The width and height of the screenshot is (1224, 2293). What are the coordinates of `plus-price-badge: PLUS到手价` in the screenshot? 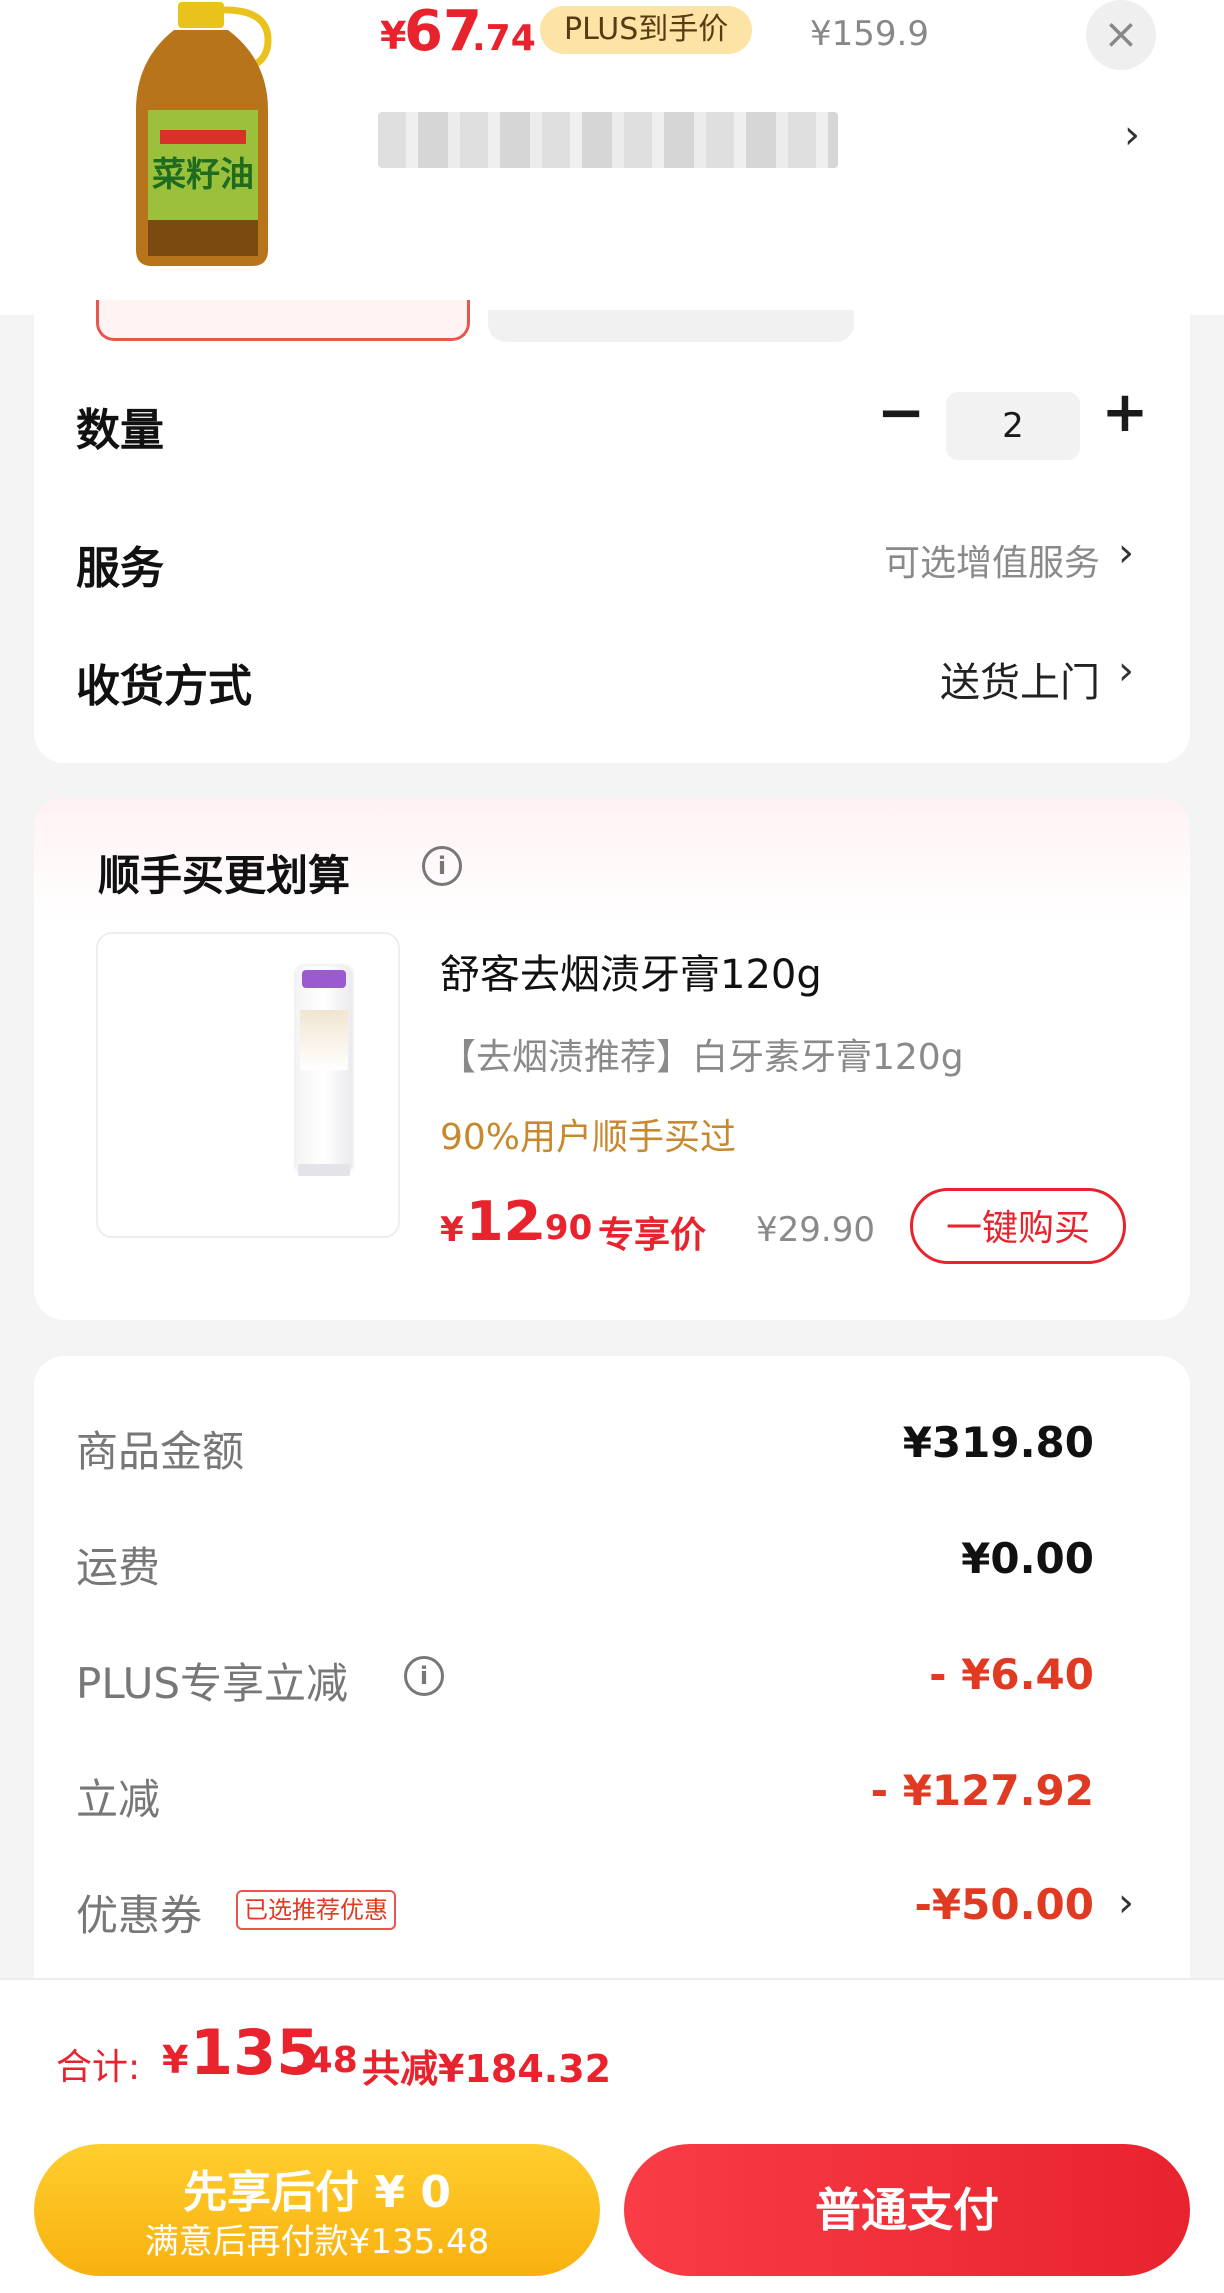 It's located at (646, 30).